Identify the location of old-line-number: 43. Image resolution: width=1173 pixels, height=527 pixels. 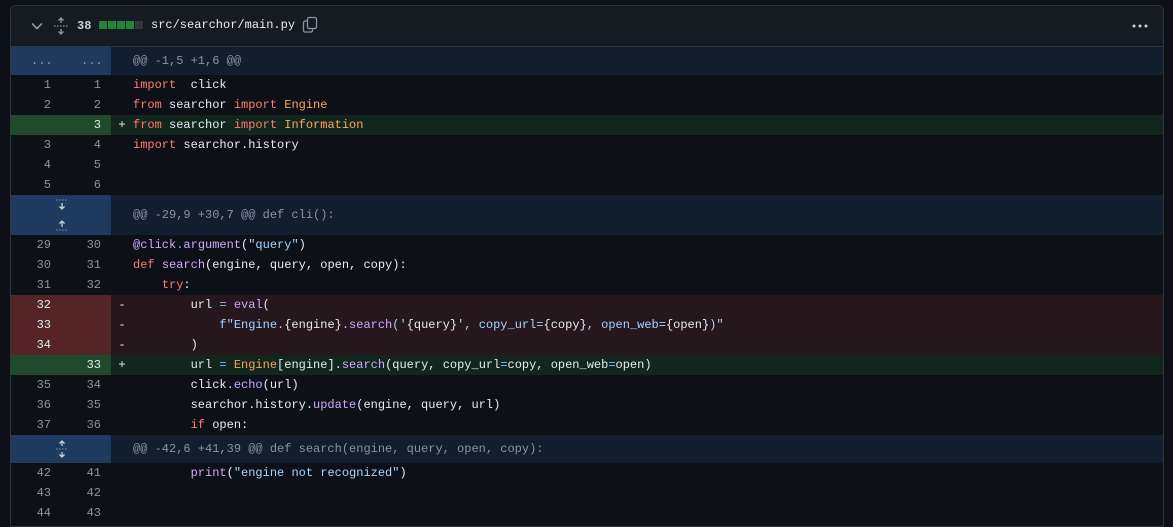
(36, 493).